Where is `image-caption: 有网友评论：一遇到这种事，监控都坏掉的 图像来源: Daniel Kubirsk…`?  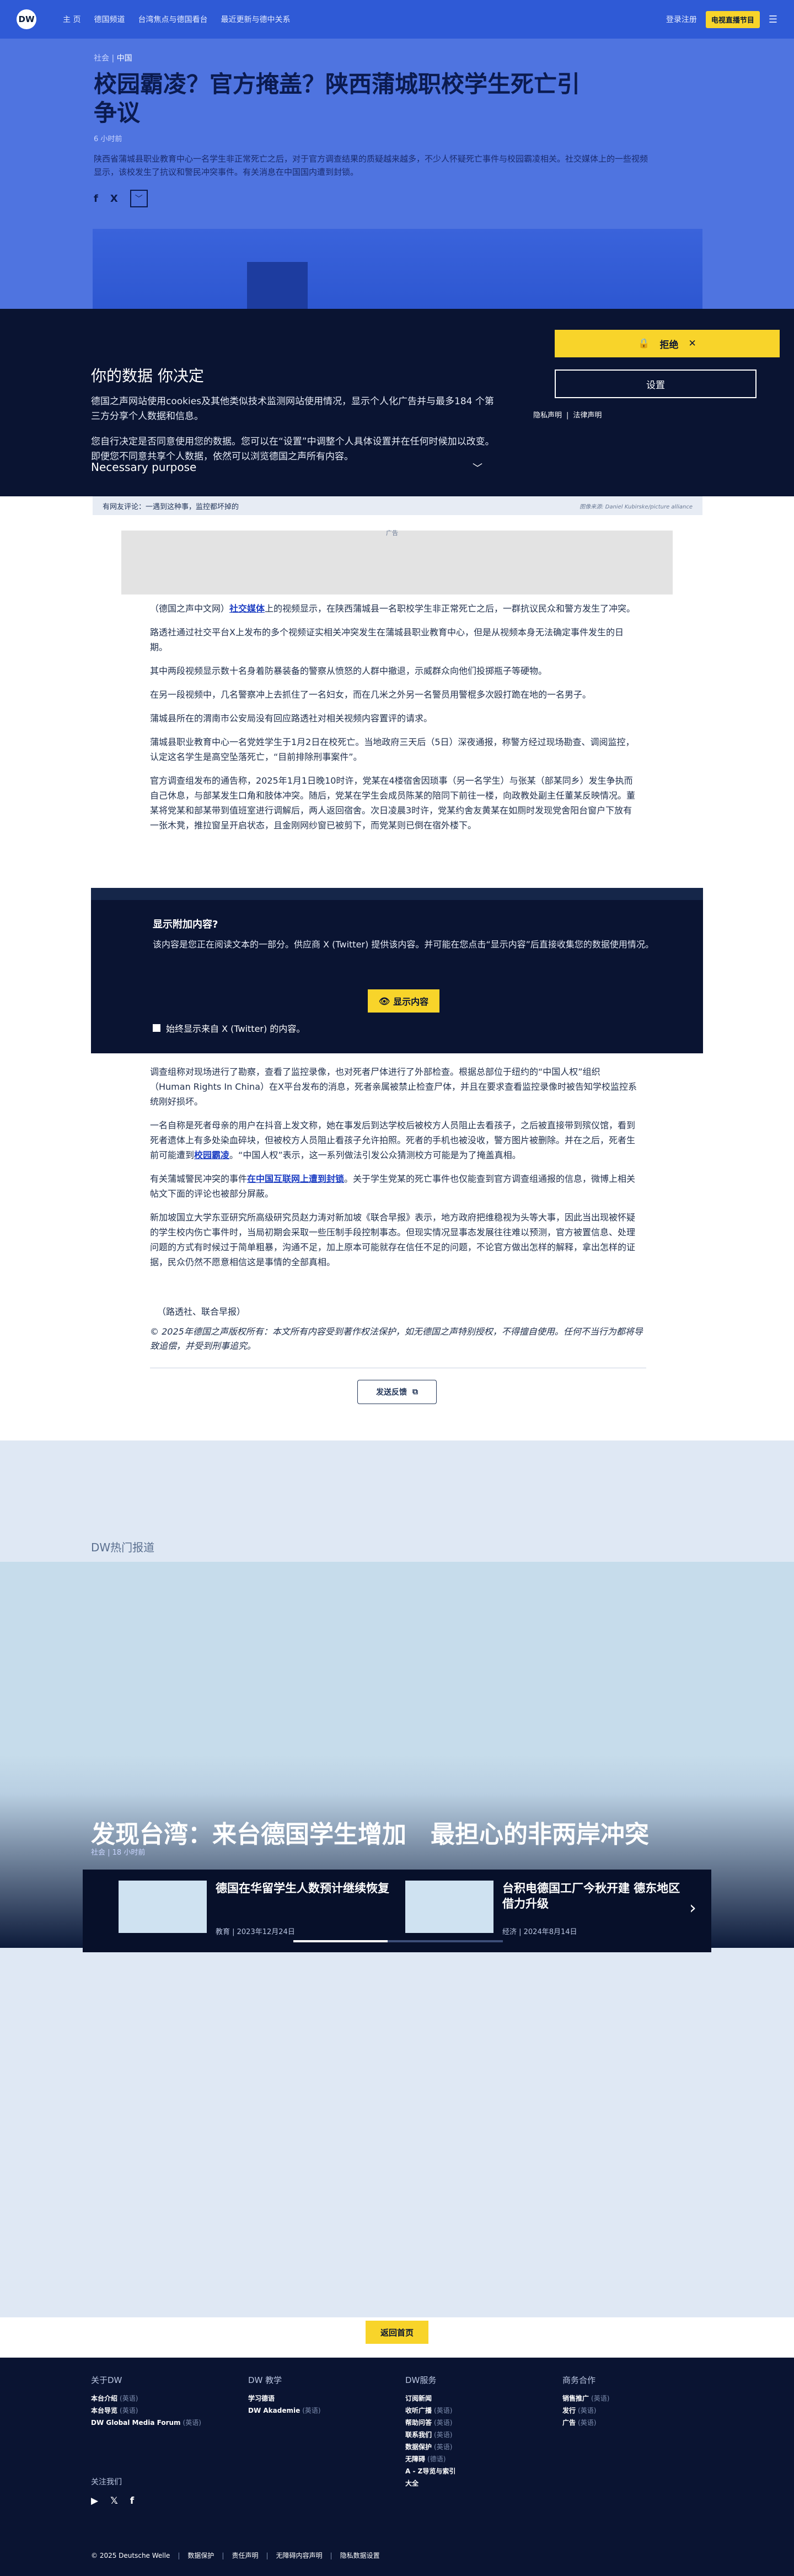
image-caption: 有网友评论：一遇到这种事，监控都坏掉的 图像来源: Daniel Kubirsk… is located at coordinates (397, 505).